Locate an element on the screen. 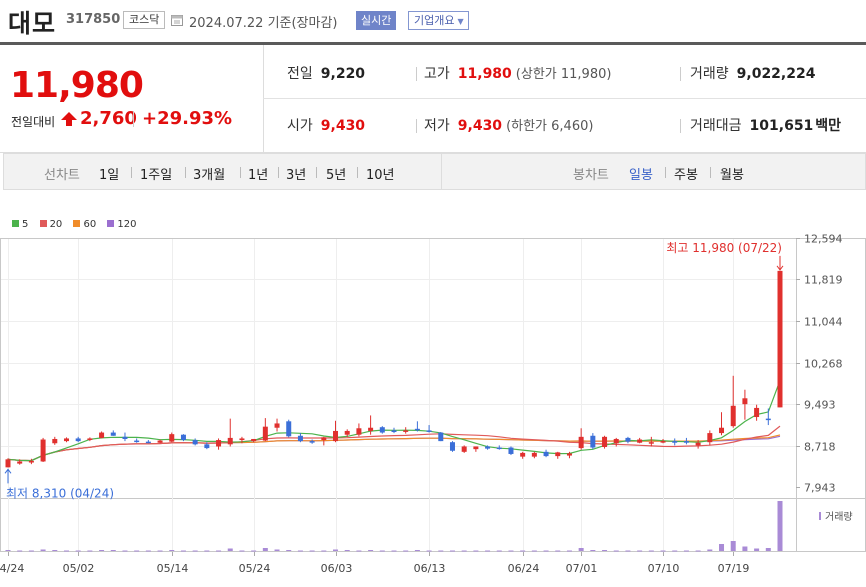 This screenshot has height=587, width=866. tab-weekly: 주봉 is located at coordinates (686, 173).